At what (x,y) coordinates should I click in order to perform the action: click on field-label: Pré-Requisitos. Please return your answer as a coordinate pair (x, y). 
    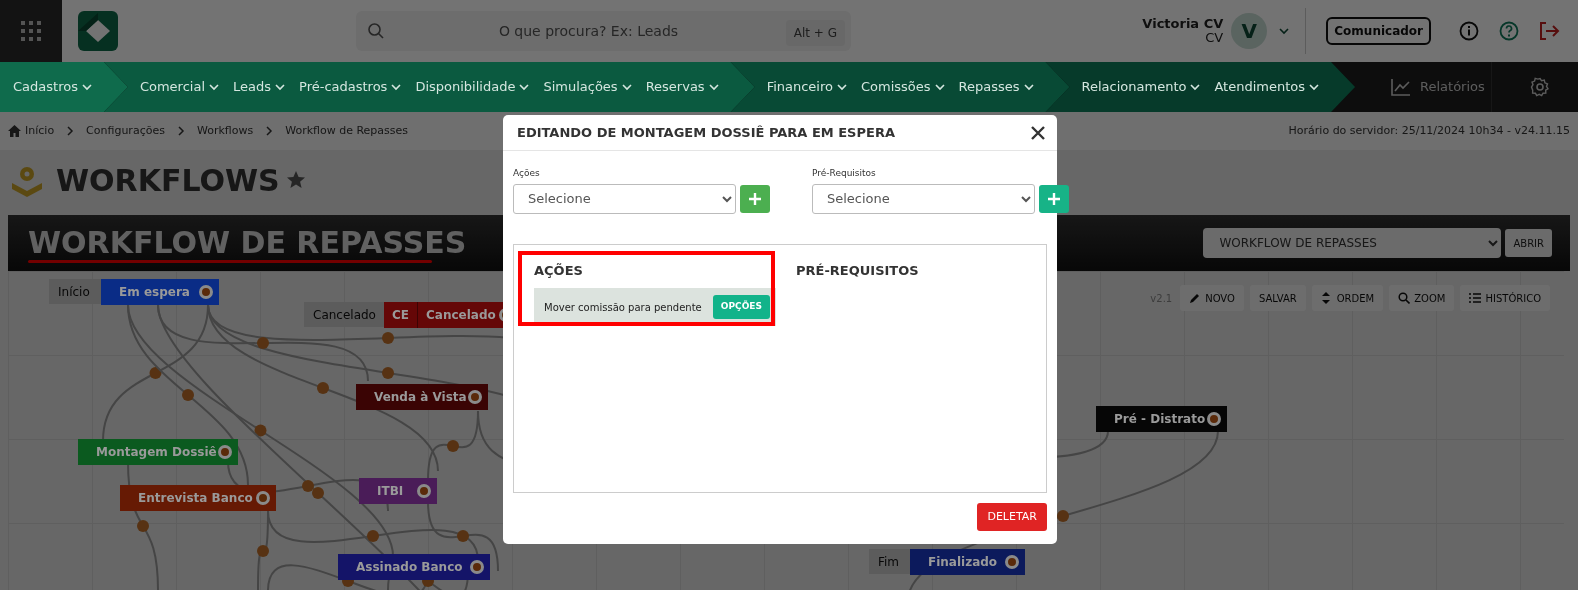
    Looking at the image, I should click on (844, 173).